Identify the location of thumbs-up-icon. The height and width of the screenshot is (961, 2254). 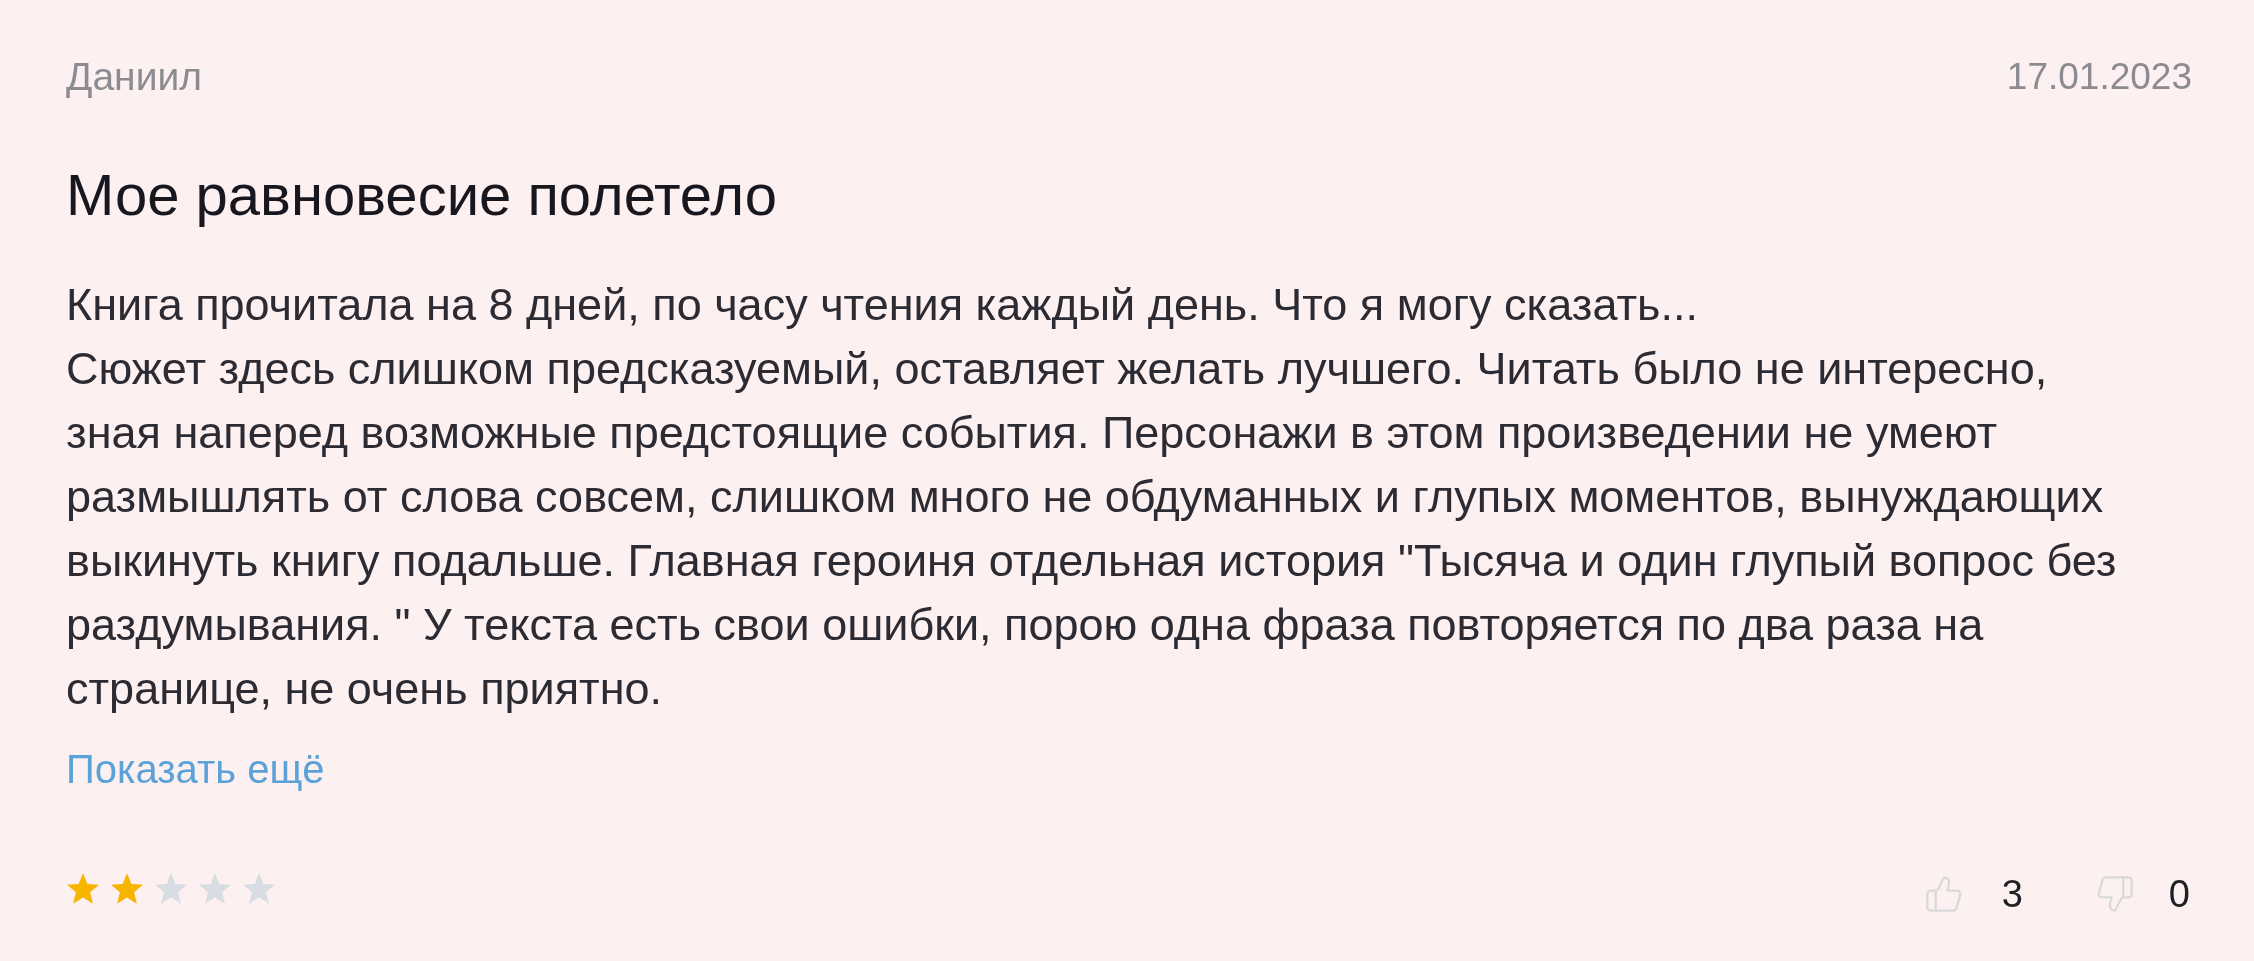
(1943, 894).